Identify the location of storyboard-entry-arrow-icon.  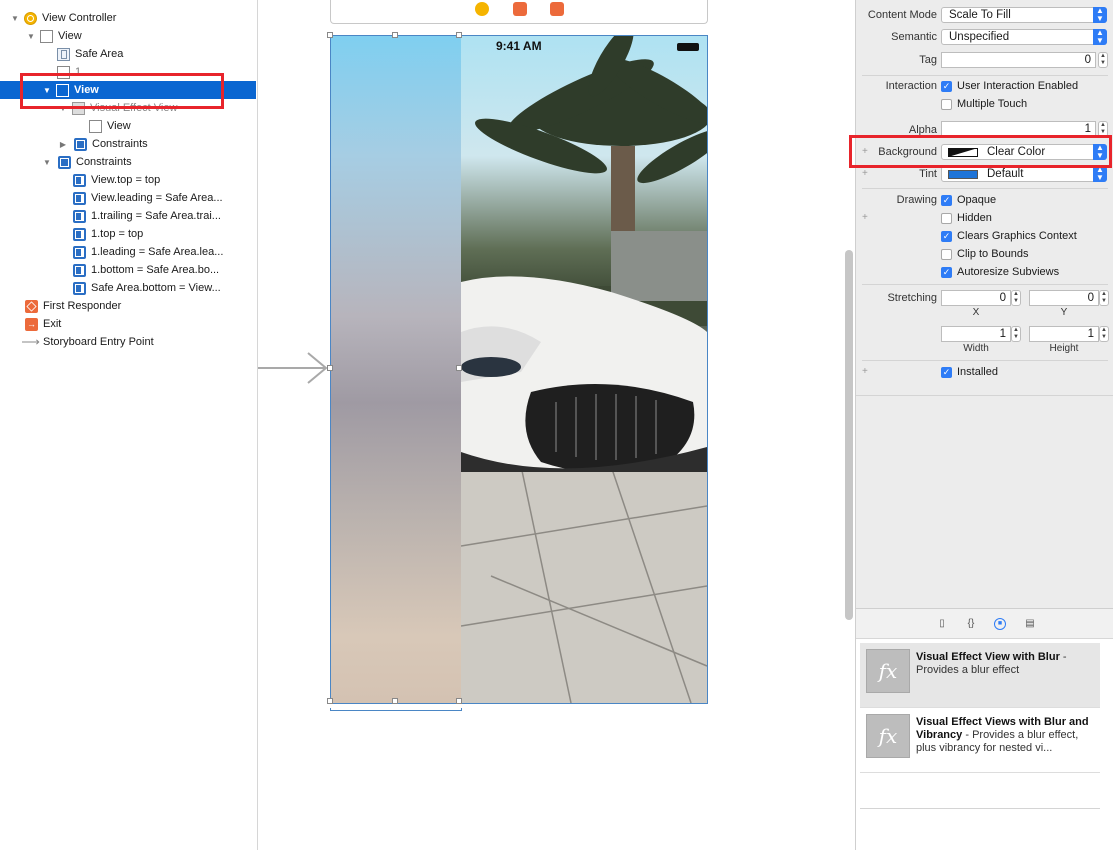
(295, 369).